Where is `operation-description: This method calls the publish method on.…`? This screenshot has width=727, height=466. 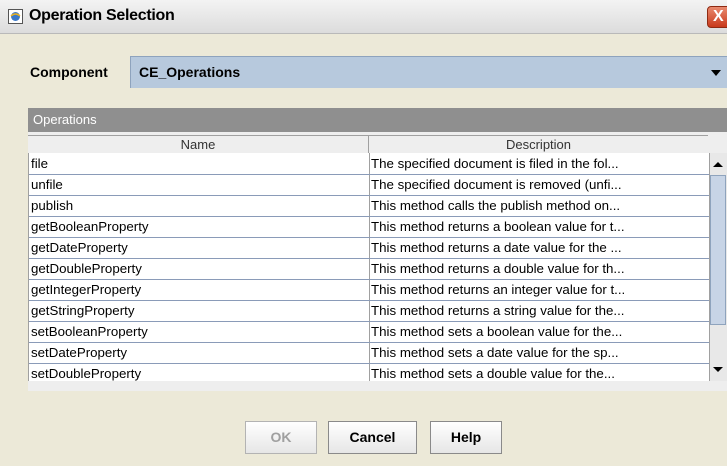
operation-description: This method calls the publish method on.… is located at coordinates (496, 205).